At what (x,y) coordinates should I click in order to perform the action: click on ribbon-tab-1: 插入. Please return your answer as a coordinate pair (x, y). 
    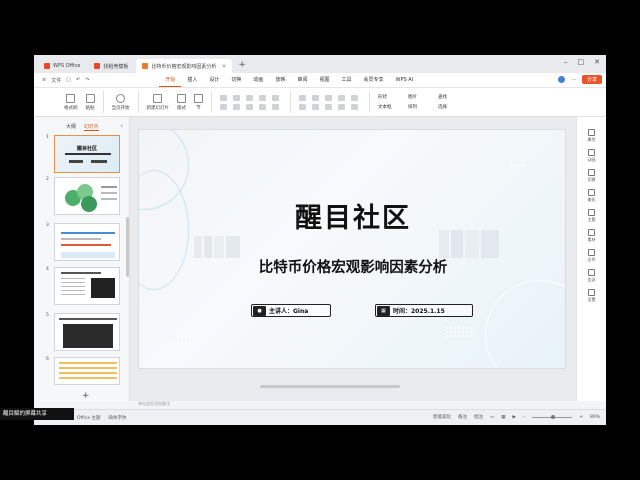
    Looking at the image, I should click on (192, 80).